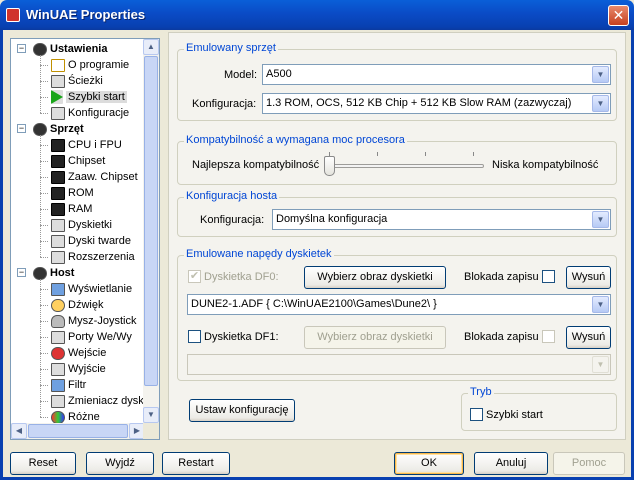 Image resolution: width=634 pixels, height=480 pixels. I want to click on tree-item: ROM, so click(72, 193).